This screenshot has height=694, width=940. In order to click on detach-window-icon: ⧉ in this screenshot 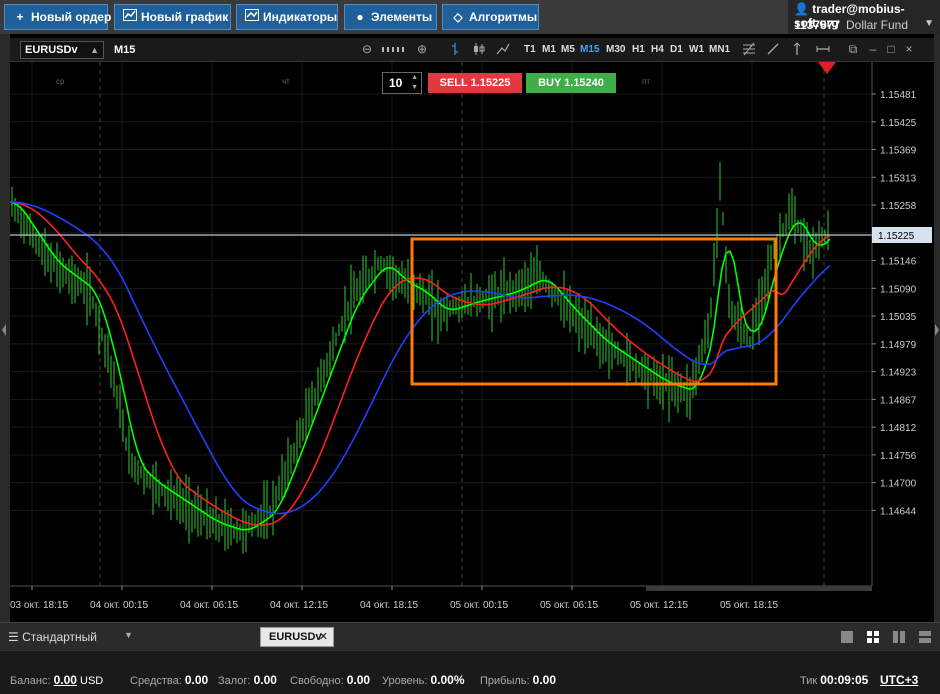, I will do `click(853, 49)`.